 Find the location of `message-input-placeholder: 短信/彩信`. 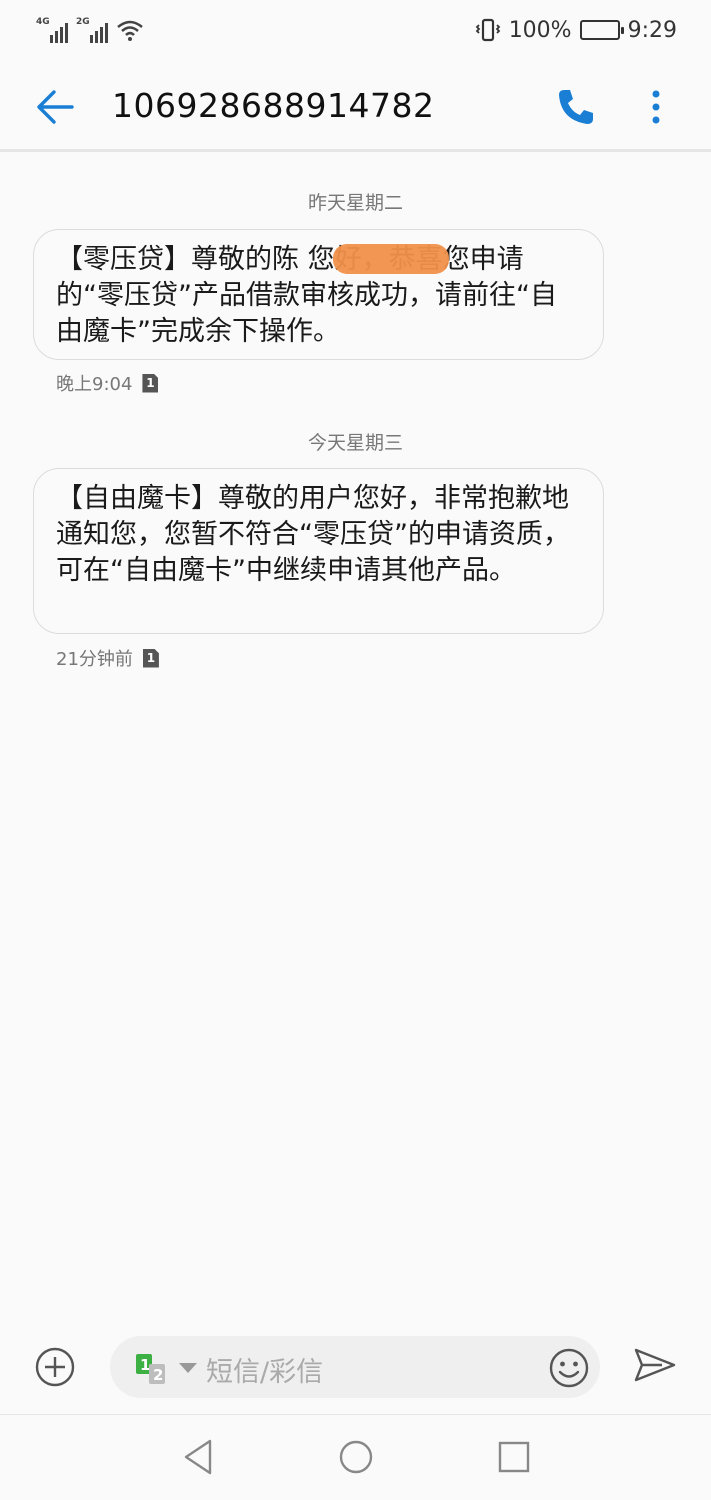

message-input-placeholder: 短信/彩信 is located at coordinates (265, 1372).